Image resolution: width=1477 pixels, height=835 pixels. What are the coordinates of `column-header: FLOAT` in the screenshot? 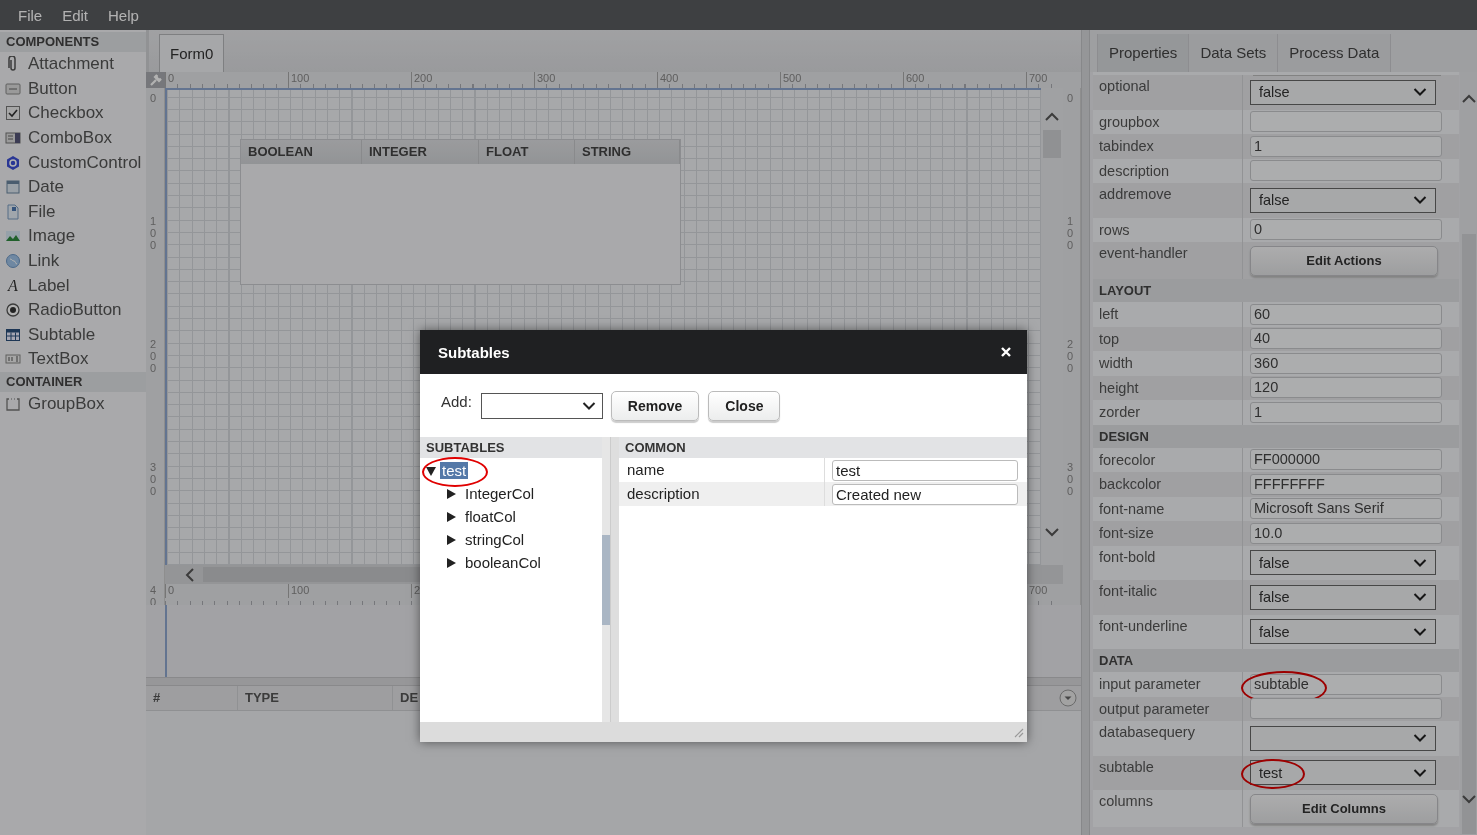 It's located at (527, 152).